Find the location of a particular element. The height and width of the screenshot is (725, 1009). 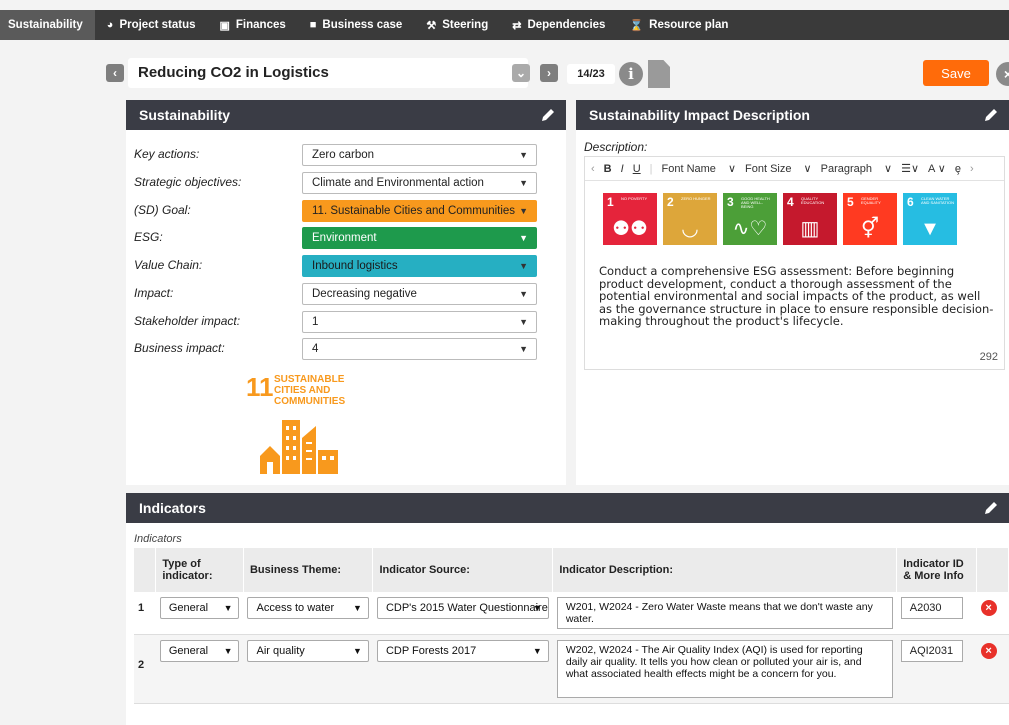

info-icon: i is located at coordinates (631, 74).